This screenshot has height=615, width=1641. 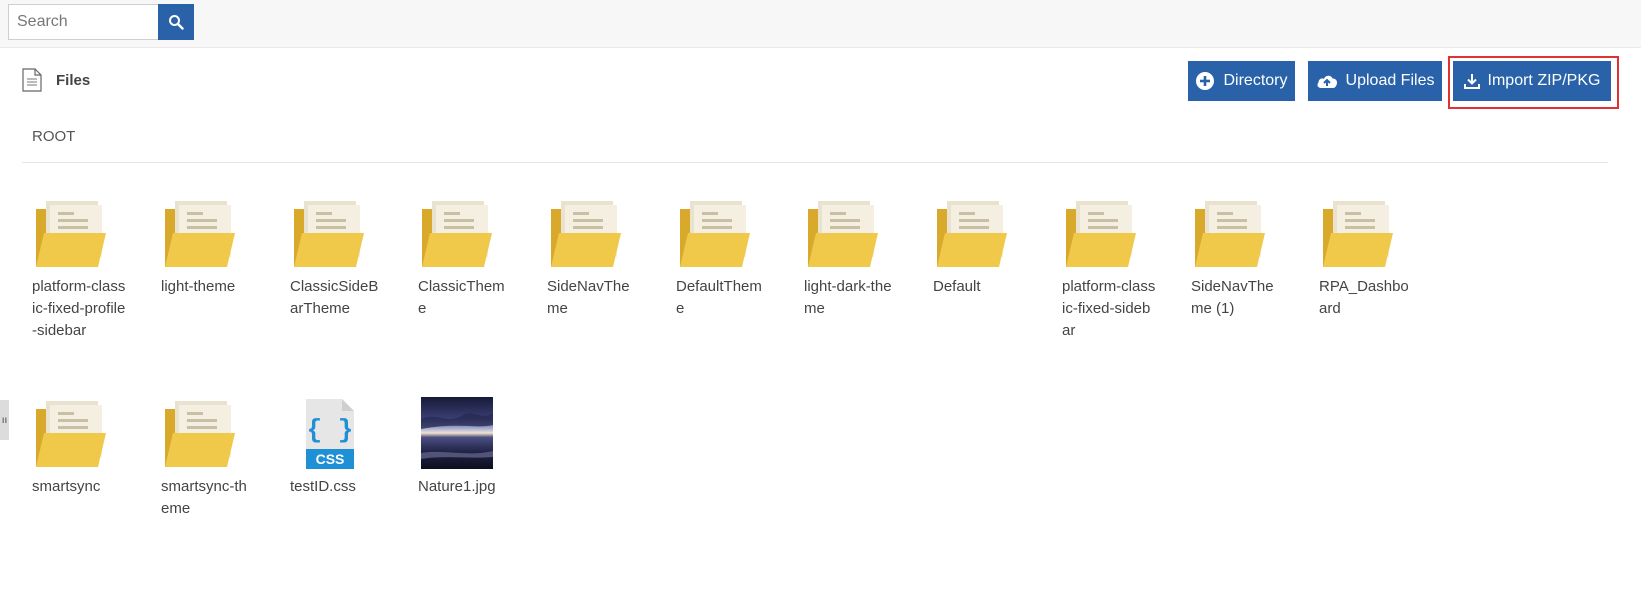 What do you see at coordinates (198, 286) in the screenshot?
I see `item-label: light-theme` at bounding box center [198, 286].